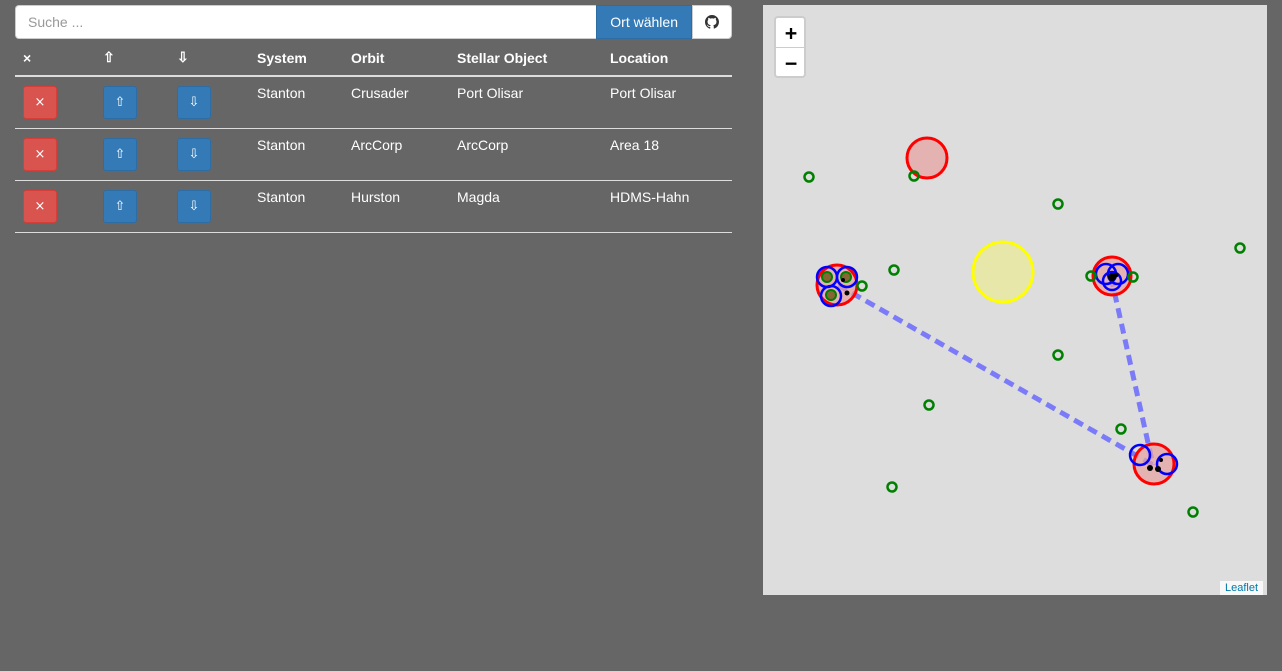  I want to click on header-orbit: Orbit, so click(396, 58).